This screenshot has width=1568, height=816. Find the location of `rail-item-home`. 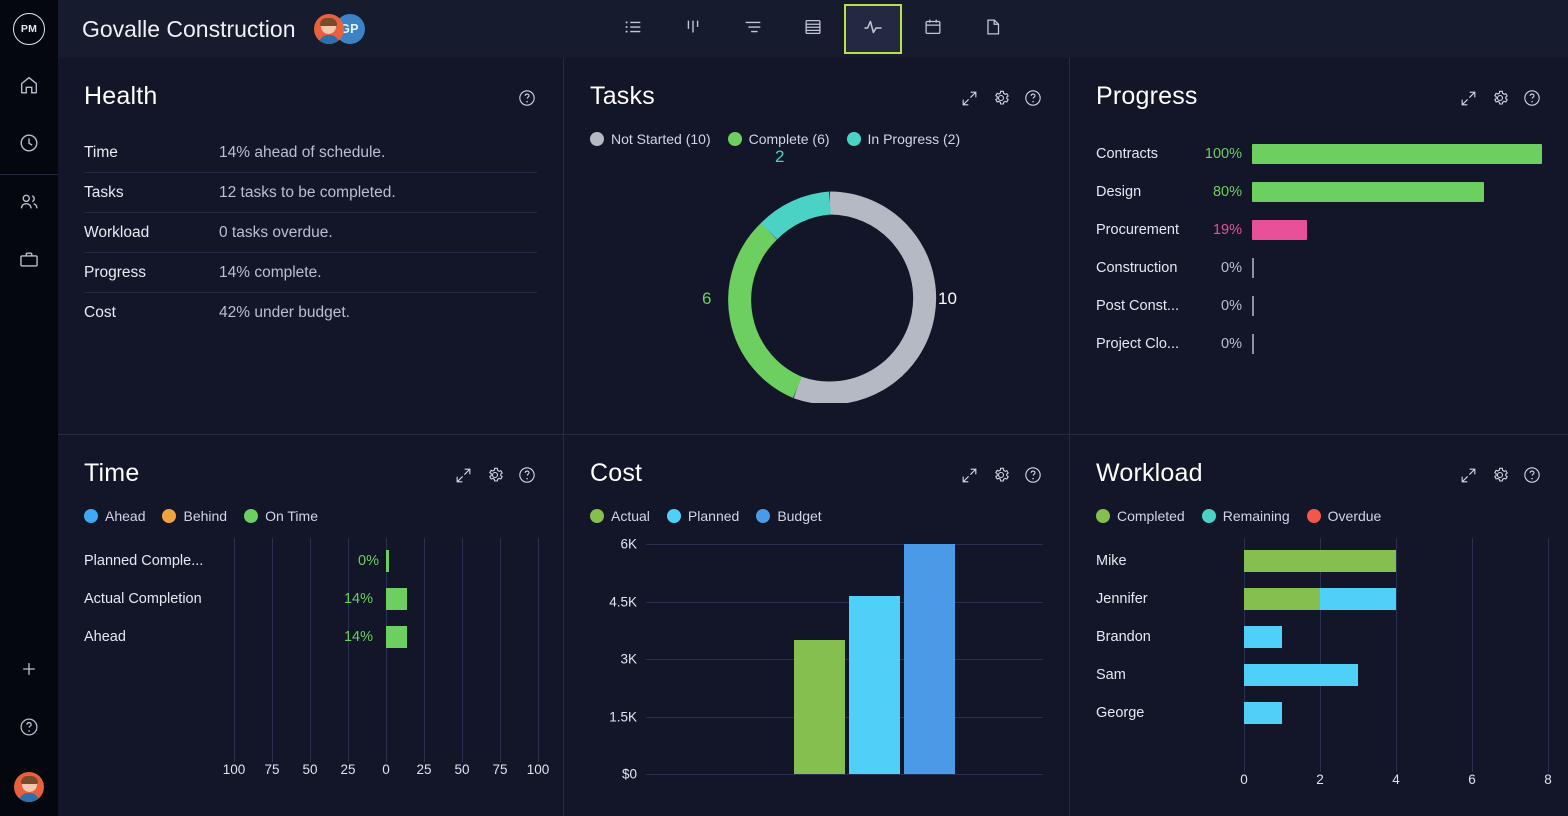

rail-item-home is located at coordinates (29, 87).